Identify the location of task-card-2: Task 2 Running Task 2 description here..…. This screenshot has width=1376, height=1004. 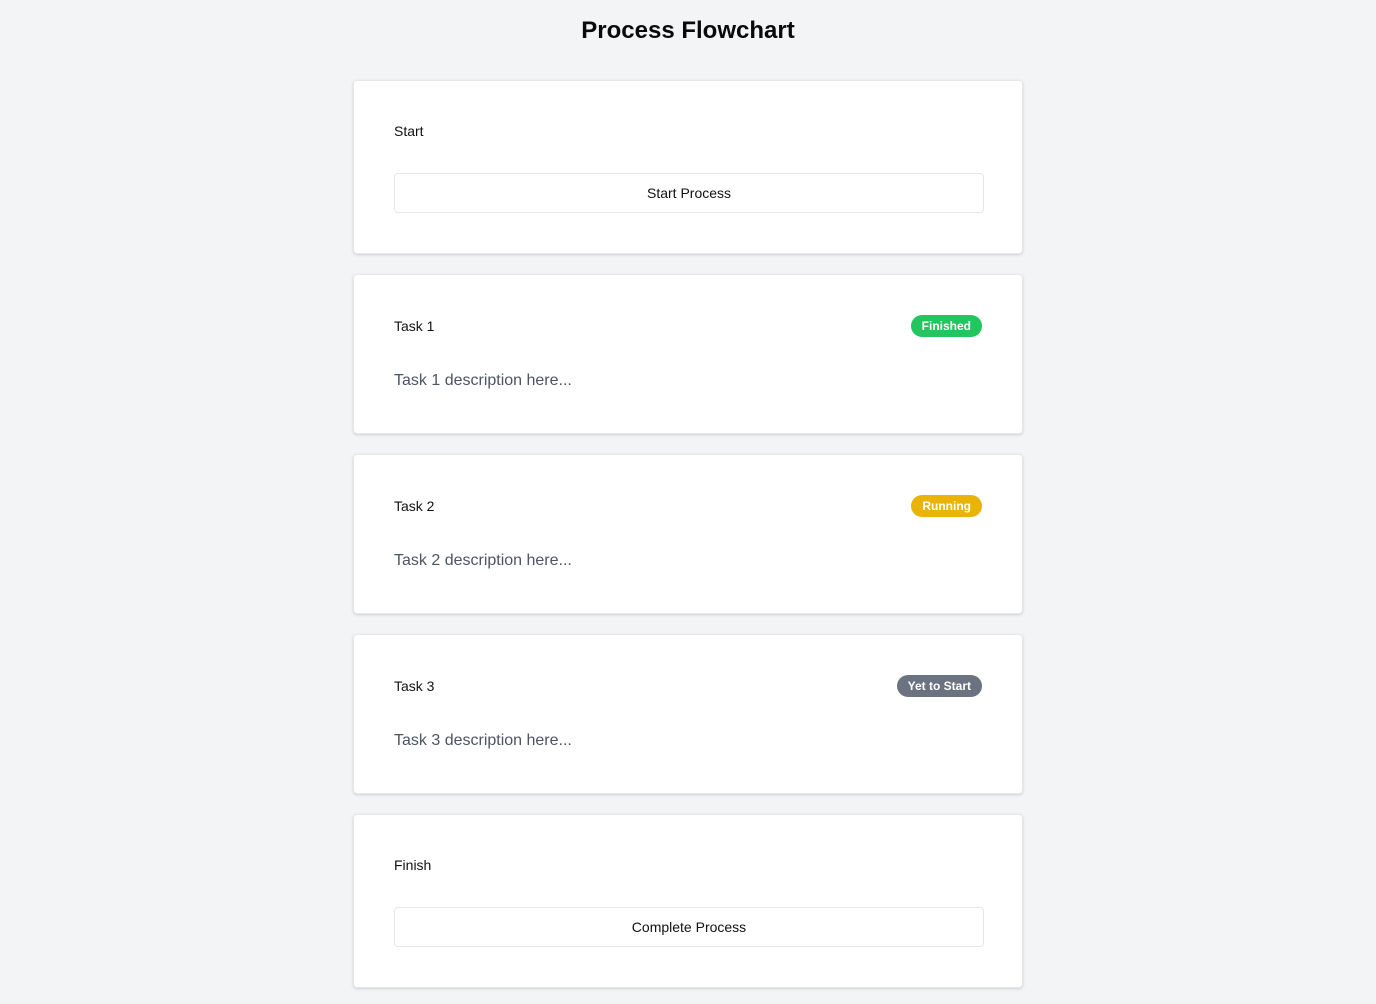
(688, 534).